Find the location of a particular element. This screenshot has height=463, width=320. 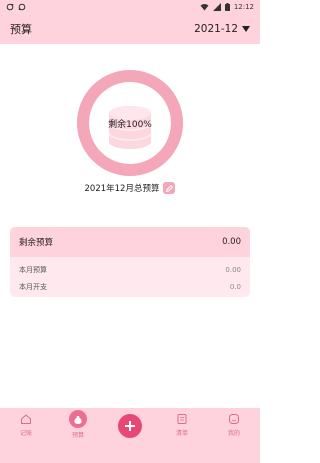

nav-item-mine: 我的 is located at coordinates (234, 424).